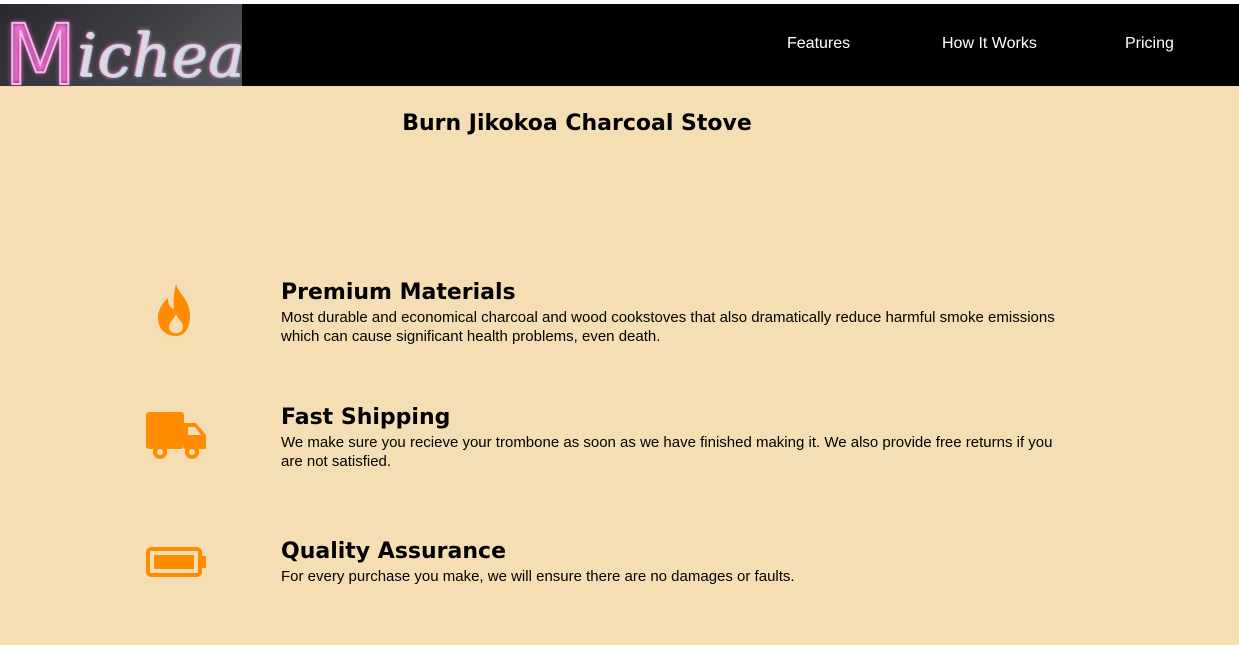 The width and height of the screenshot is (1239, 645). What do you see at coordinates (1149, 44) in the screenshot?
I see `nav-link-pricing: Pricing` at bounding box center [1149, 44].